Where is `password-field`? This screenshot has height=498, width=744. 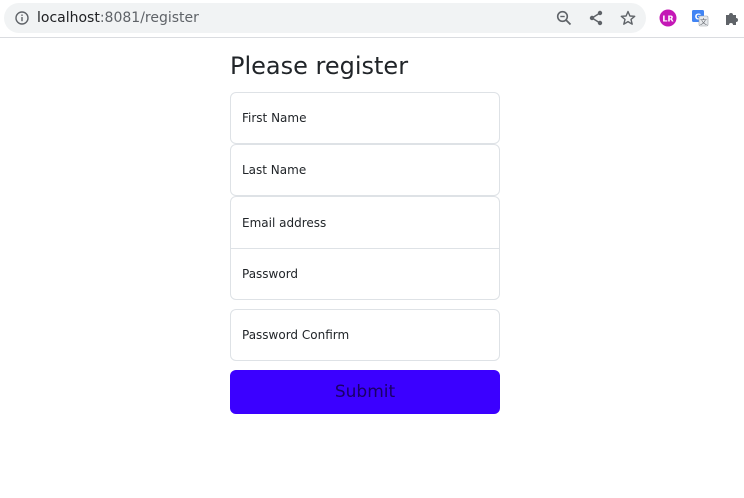
password-field is located at coordinates (365, 274).